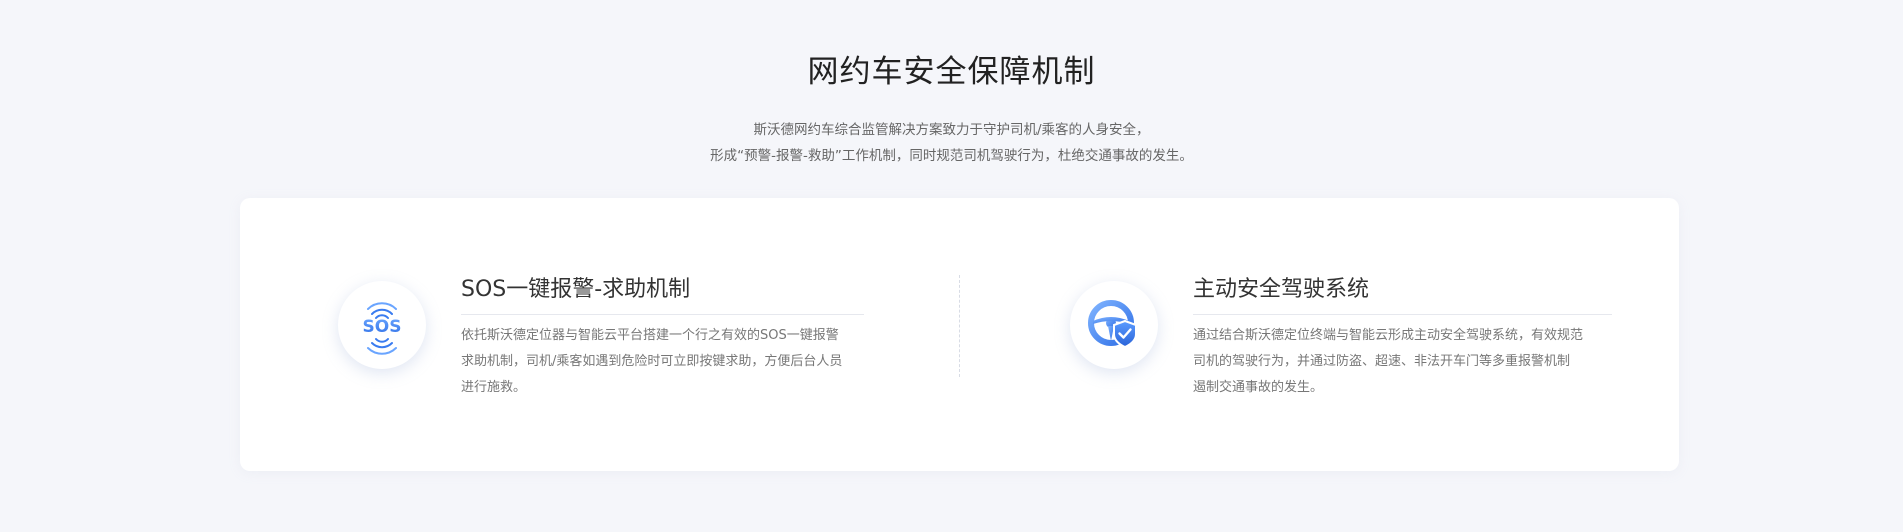  Describe the element at coordinates (494, 387) in the screenshot. I see `description-line: 进行施救。` at that location.